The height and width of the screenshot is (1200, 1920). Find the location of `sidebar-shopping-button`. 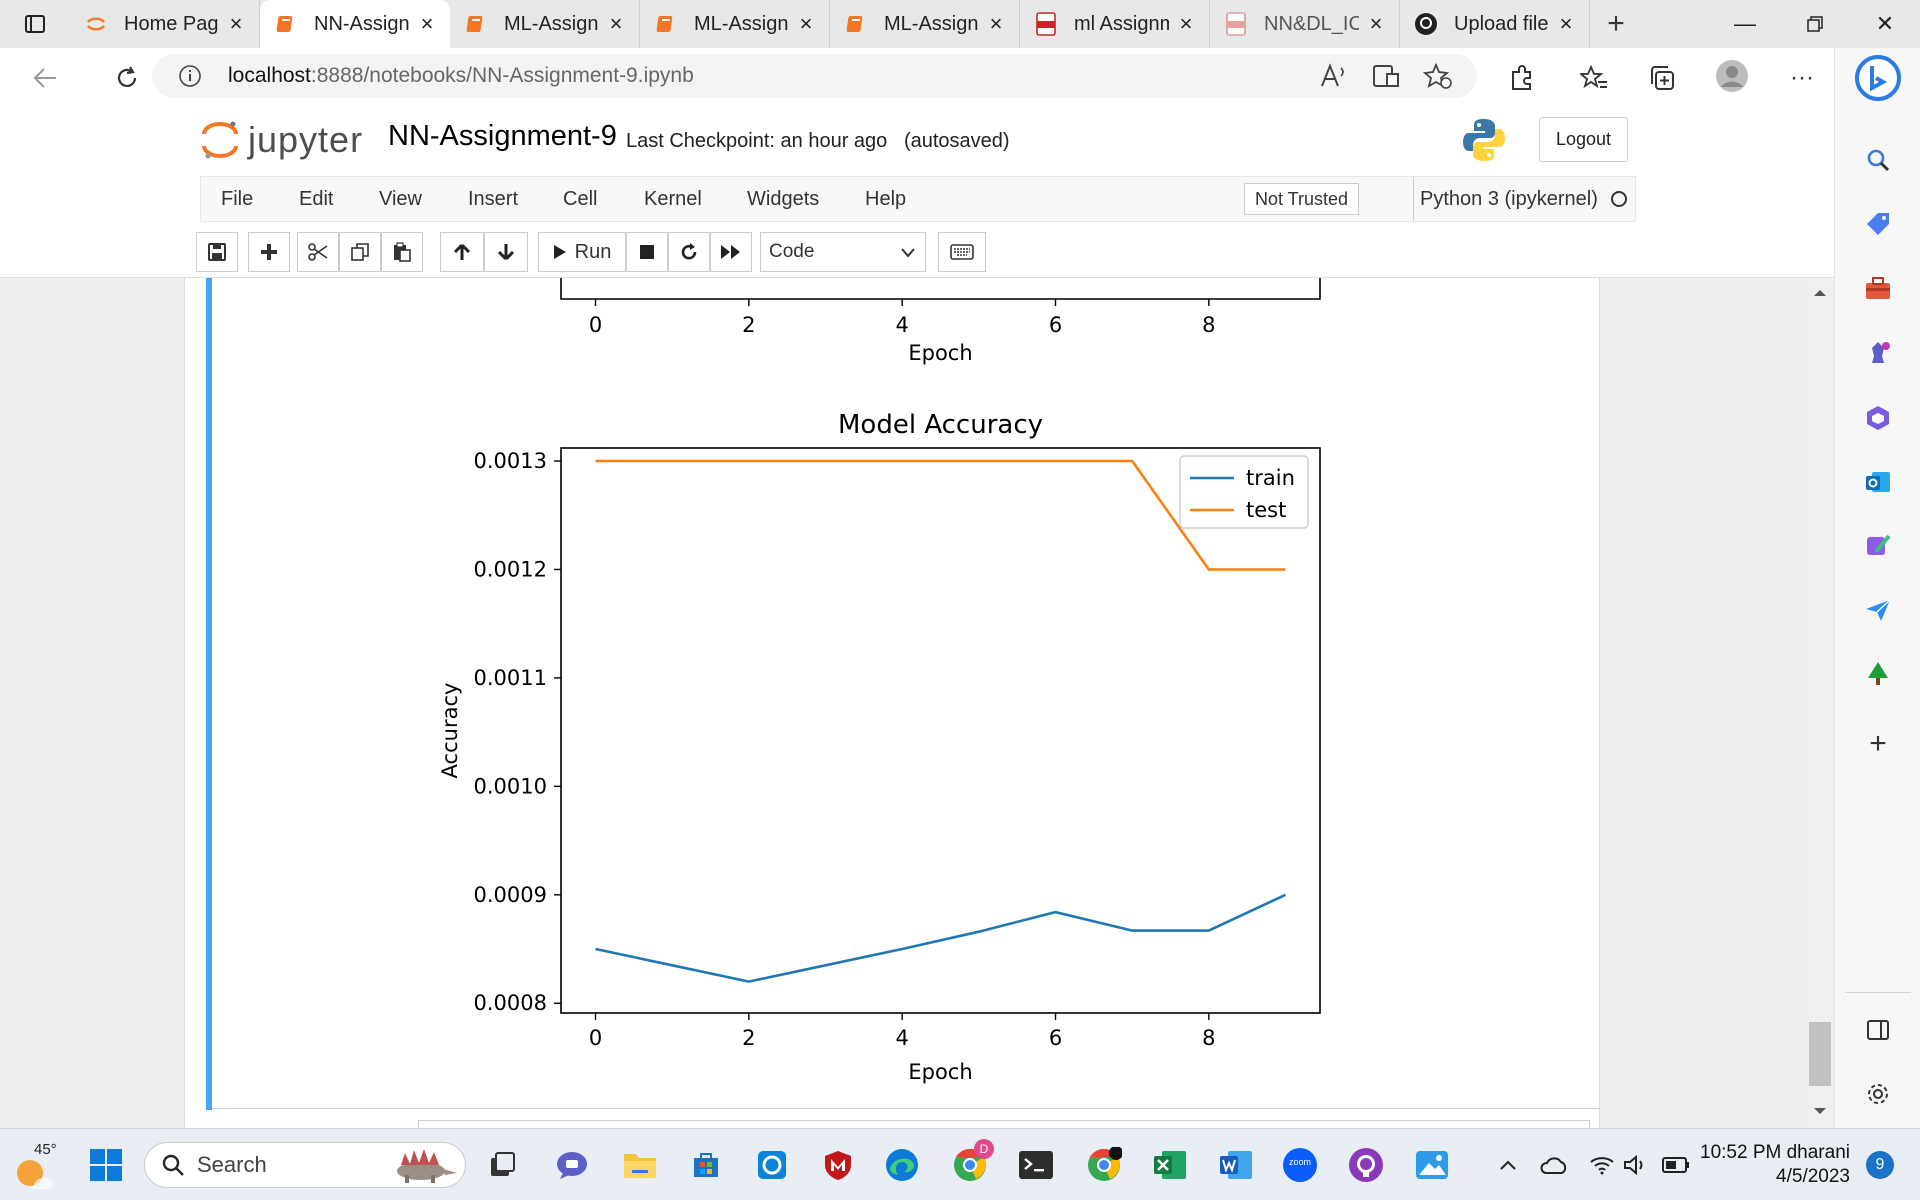

sidebar-shopping-button is located at coordinates (1877, 224).